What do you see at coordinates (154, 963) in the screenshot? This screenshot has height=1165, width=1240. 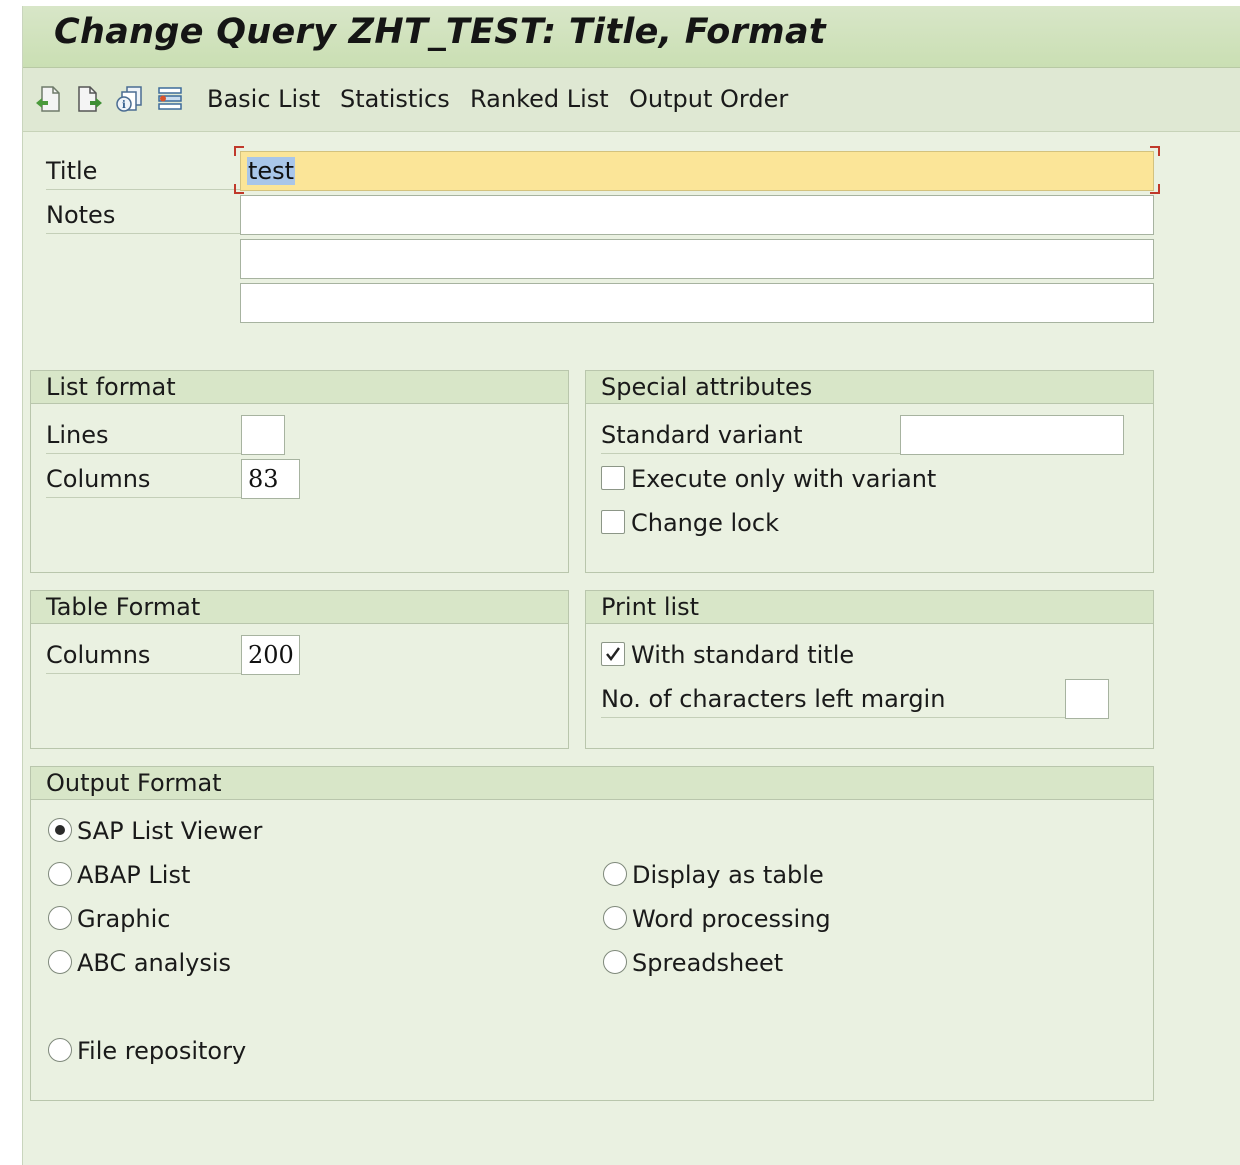 I see `abc-analysis-label: ABC analysis` at bounding box center [154, 963].